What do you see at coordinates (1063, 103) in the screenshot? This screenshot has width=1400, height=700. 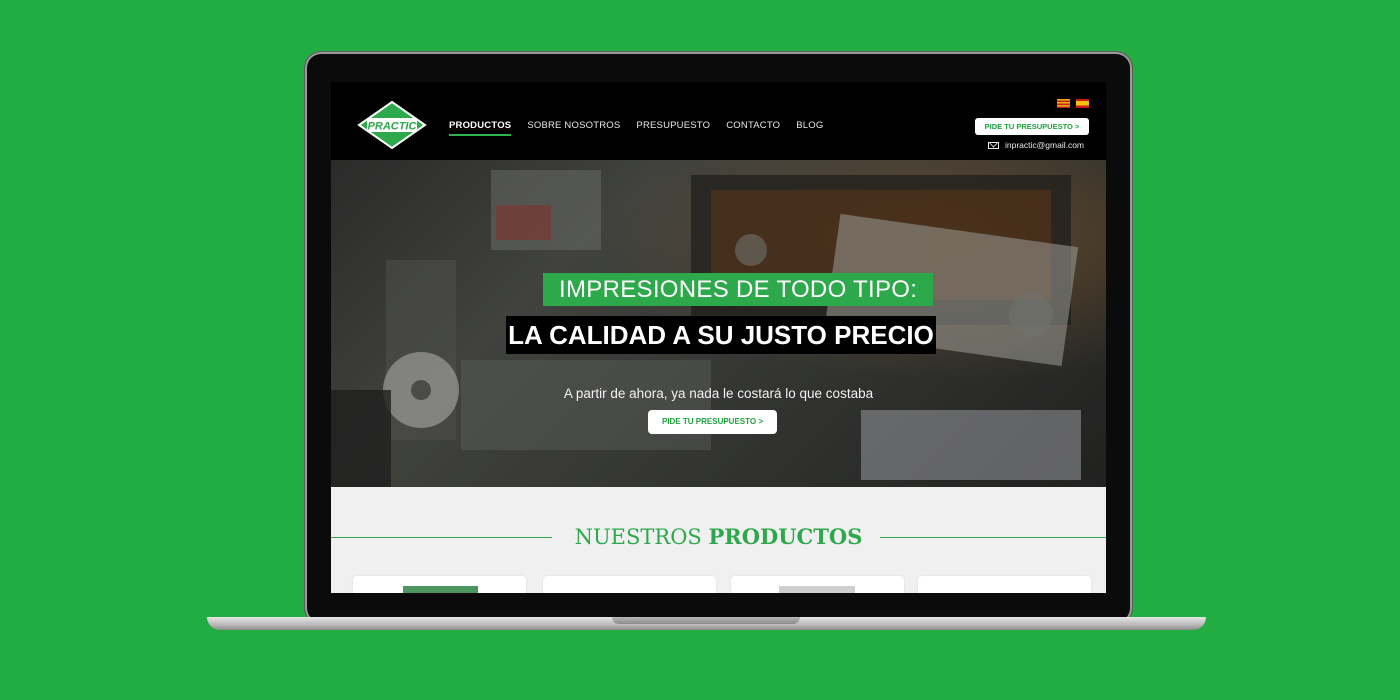 I see `catalan-flag-icon` at bounding box center [1063, 103].